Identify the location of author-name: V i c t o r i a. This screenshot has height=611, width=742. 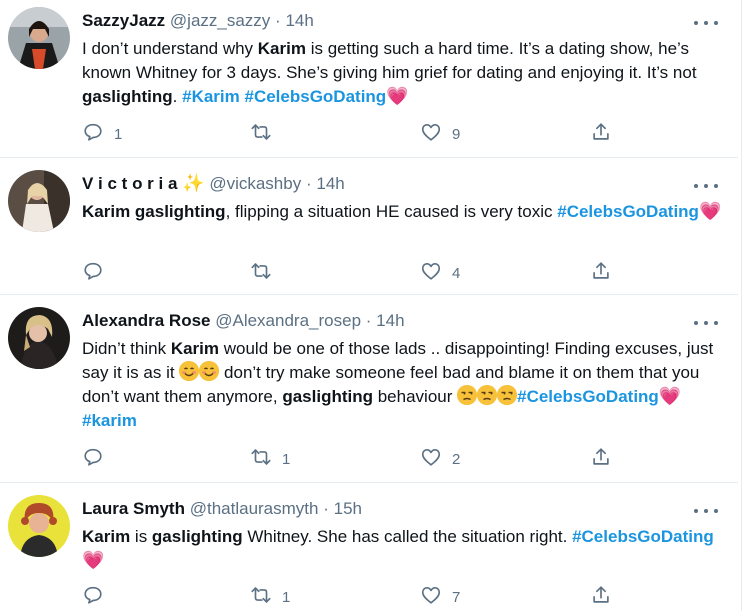
(129, 183).